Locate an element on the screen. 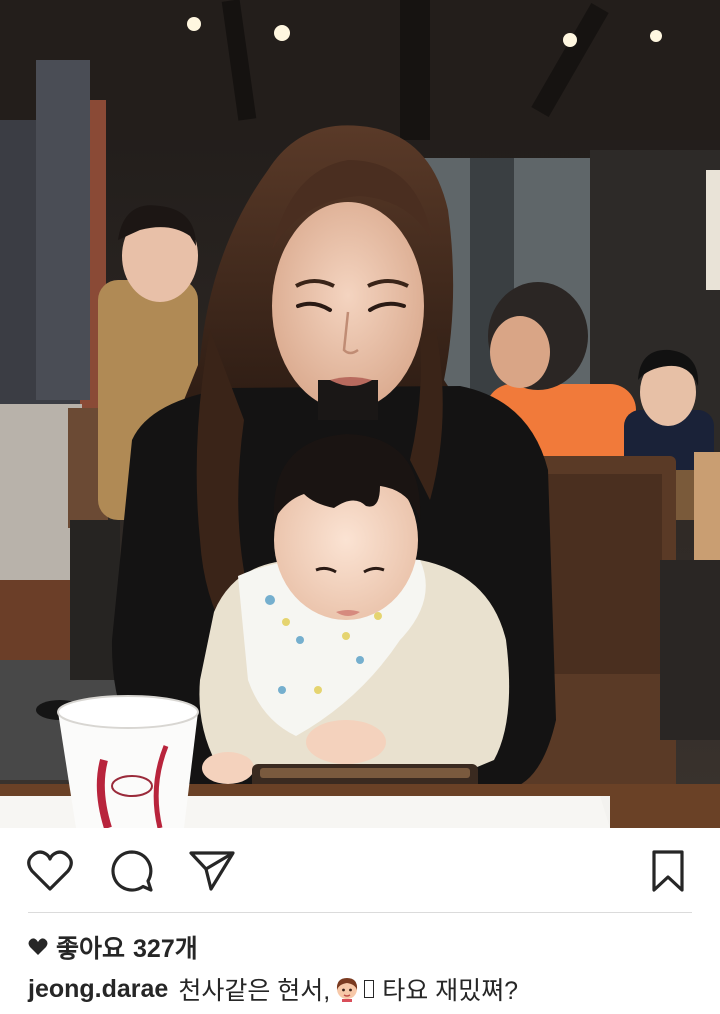  heart-outline-icon is located at coordinates (50, 870).